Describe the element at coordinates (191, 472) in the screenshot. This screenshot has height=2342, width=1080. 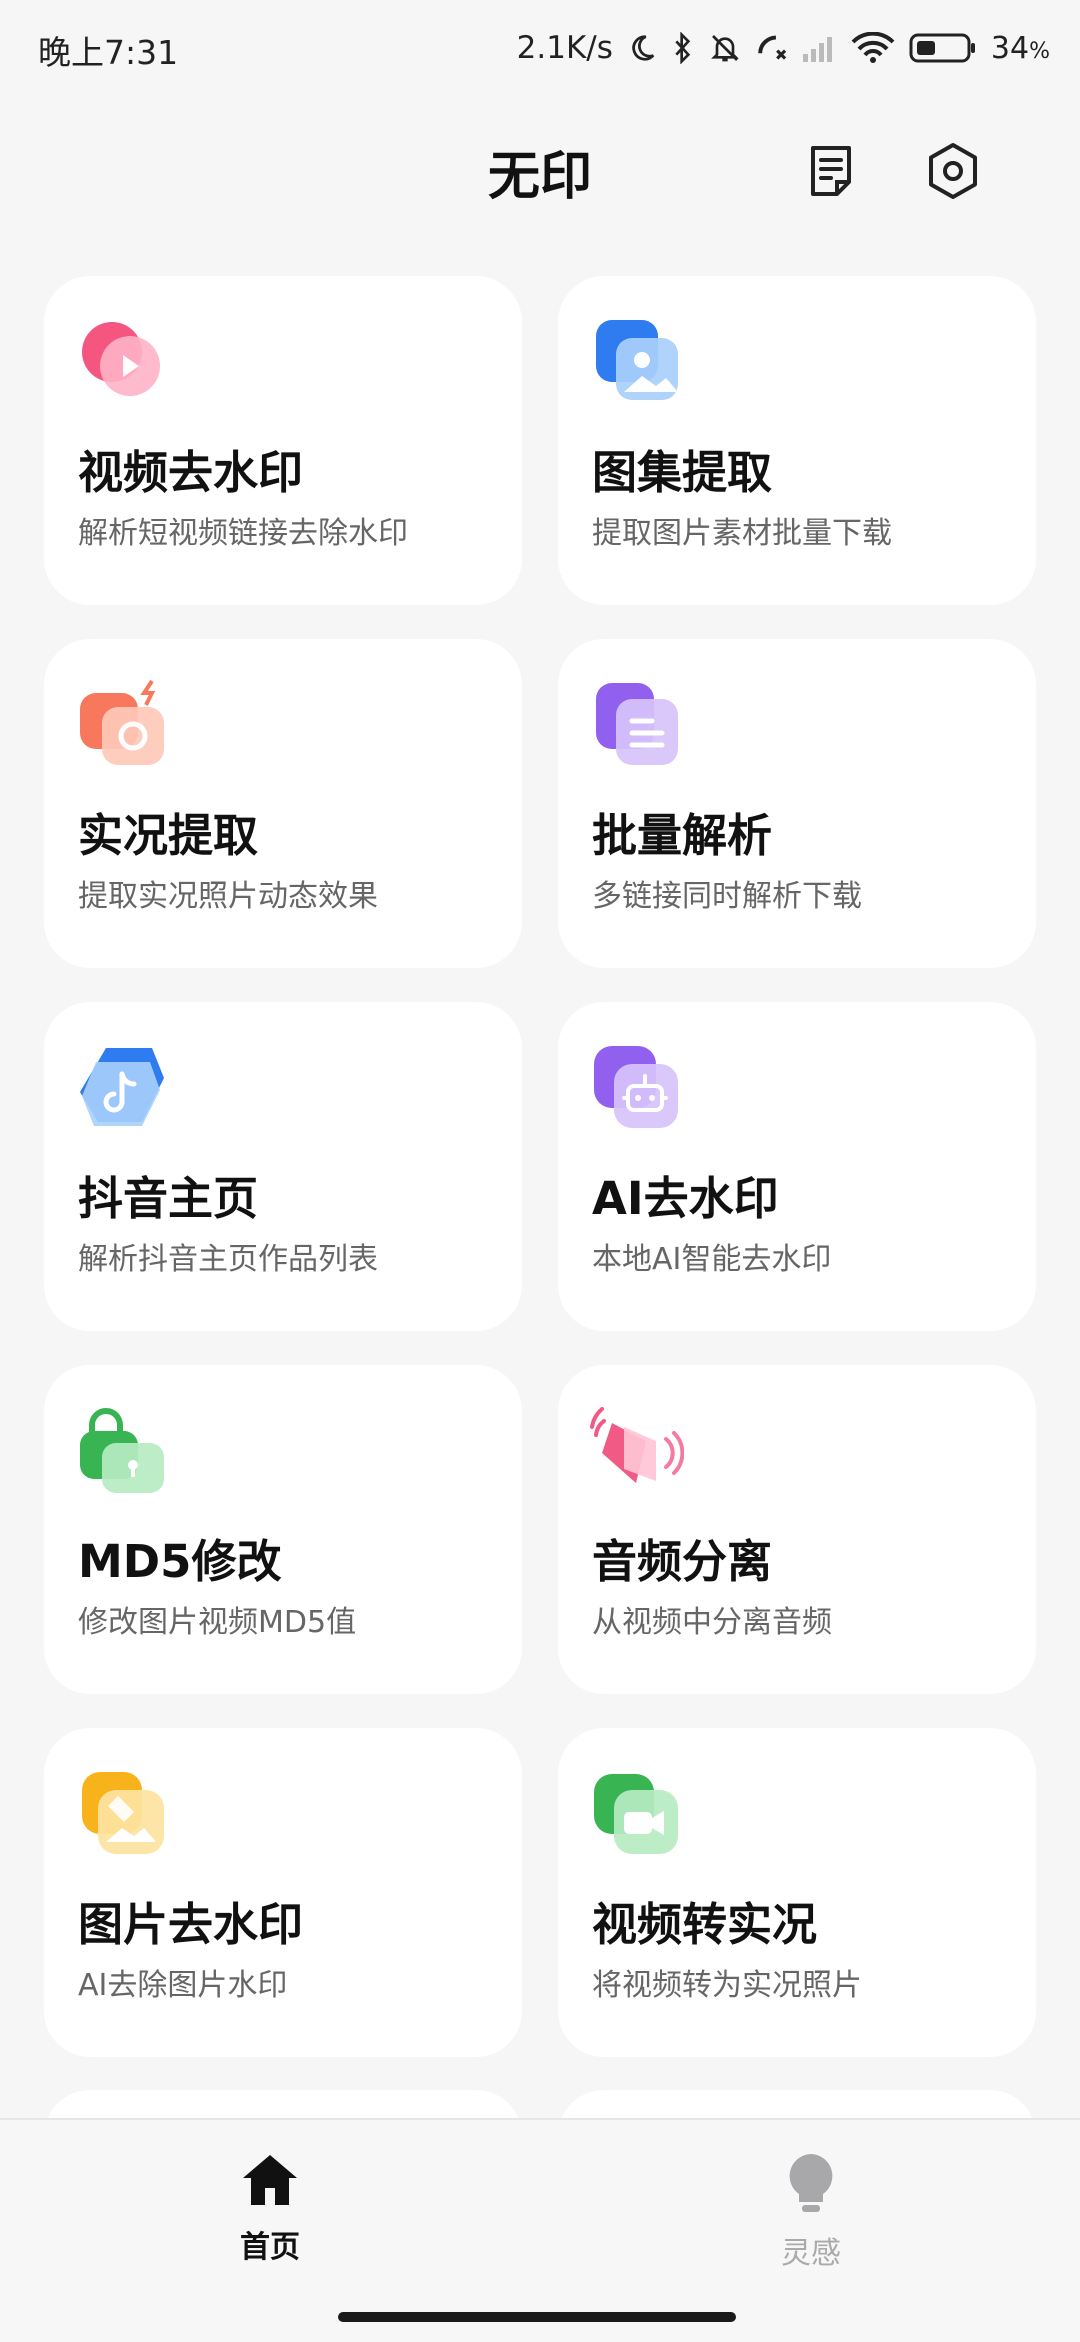
I see `feature-title: 视频去水印` at that location.